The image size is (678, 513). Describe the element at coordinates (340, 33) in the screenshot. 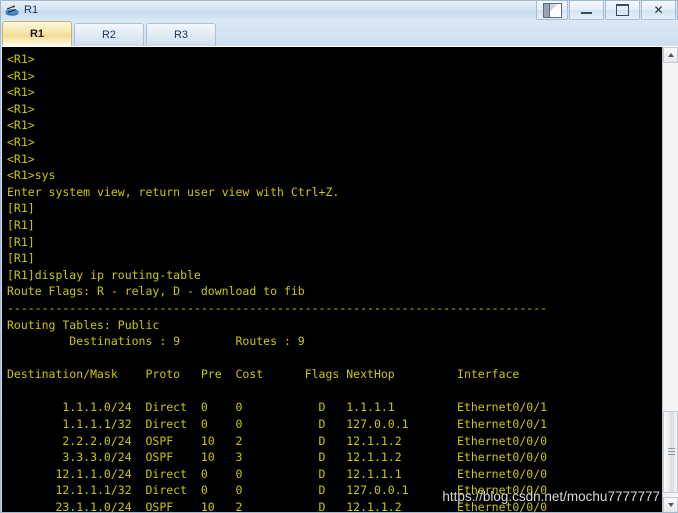

I see `tab-bar: R1 R2 R3` at that location.